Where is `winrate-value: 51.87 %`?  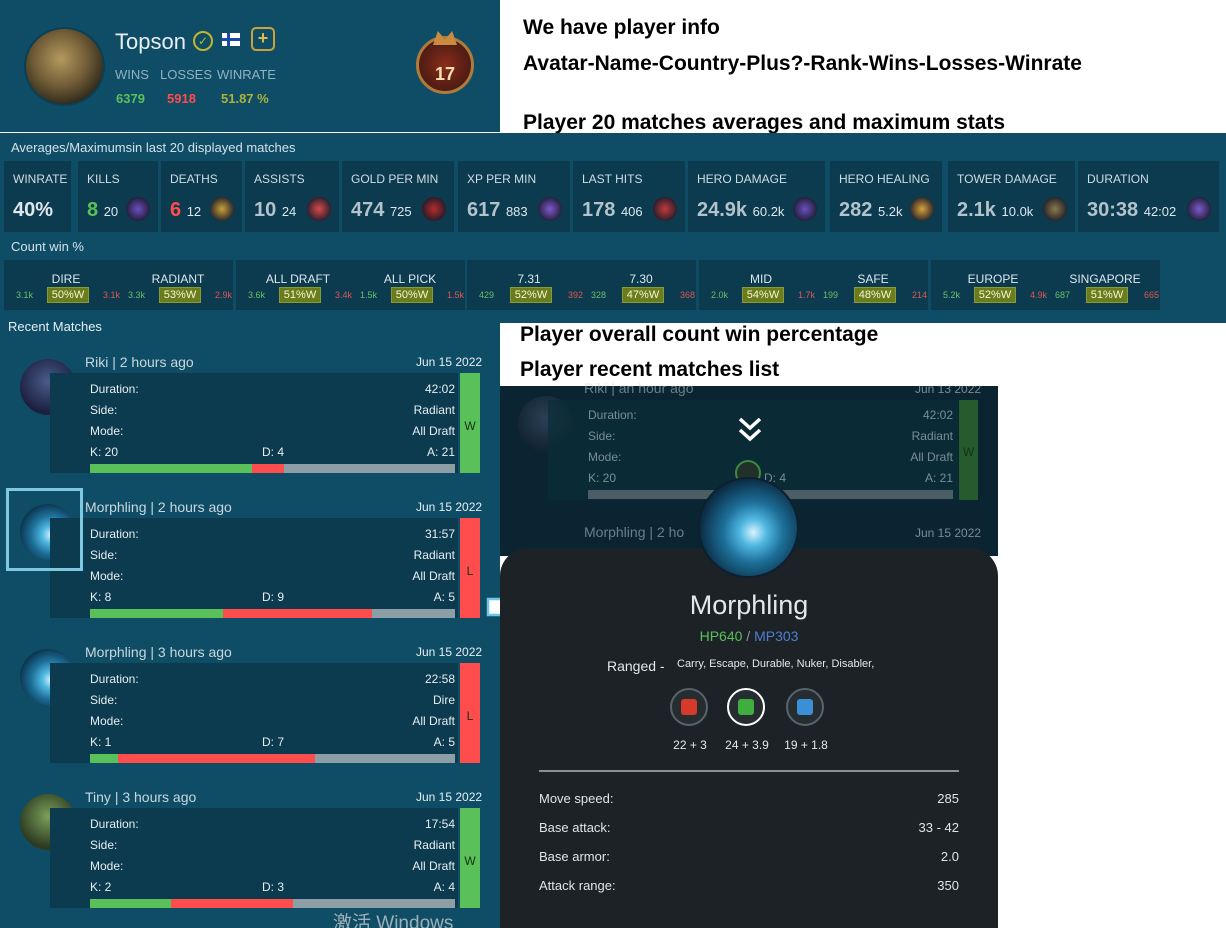 winrate-value: 51.87 % is located at coordinates (245, 98).